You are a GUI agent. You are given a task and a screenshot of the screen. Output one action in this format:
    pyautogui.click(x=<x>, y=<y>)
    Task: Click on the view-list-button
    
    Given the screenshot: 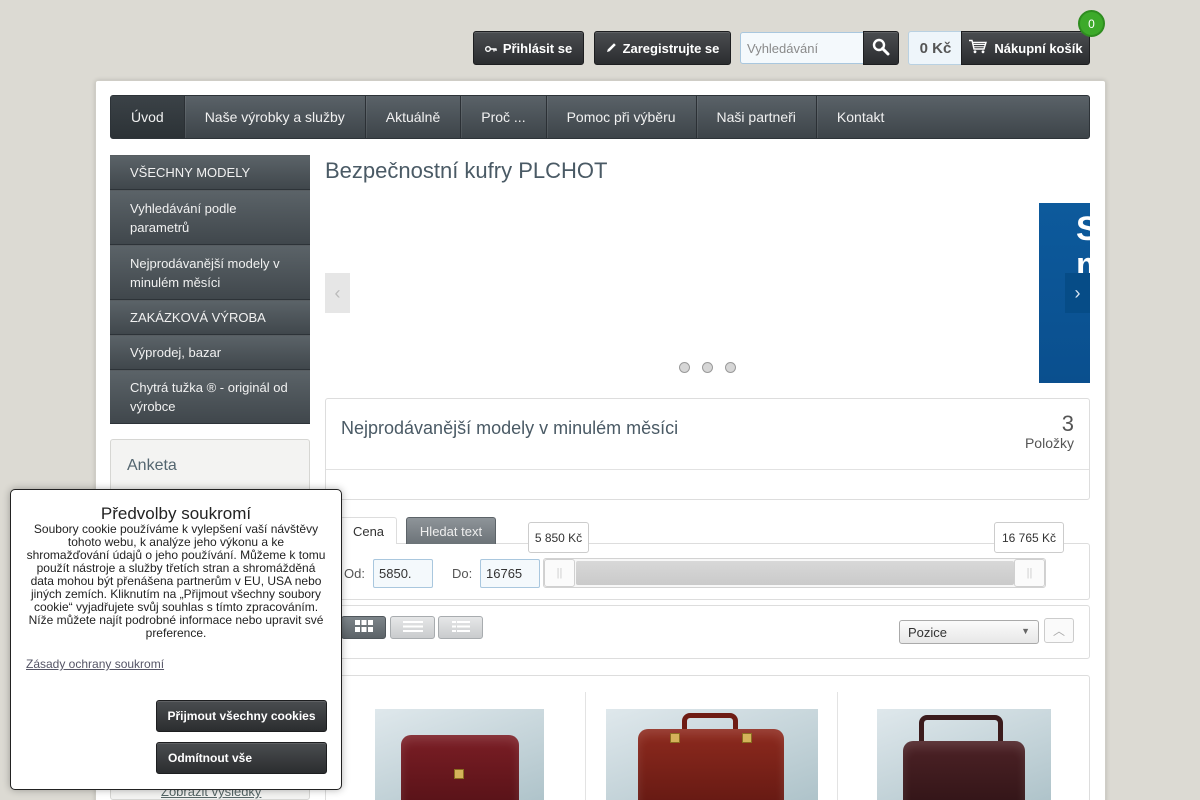 What is the action you would take?
    pyautogui.click(x=412, y=627)
    